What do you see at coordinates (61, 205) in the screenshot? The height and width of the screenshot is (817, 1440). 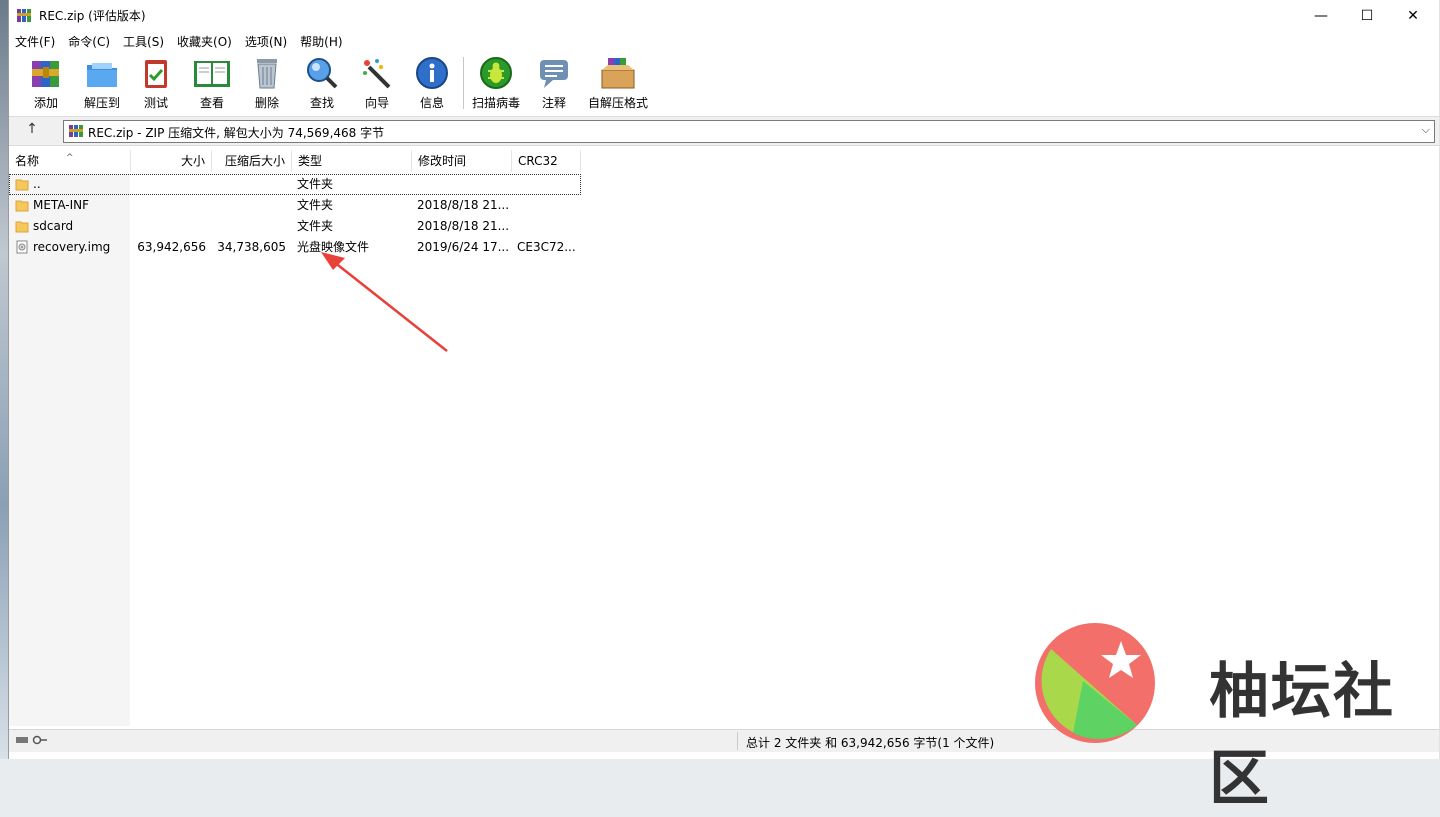 I see `file-name: META-INF` at bounding box center [61, 205].